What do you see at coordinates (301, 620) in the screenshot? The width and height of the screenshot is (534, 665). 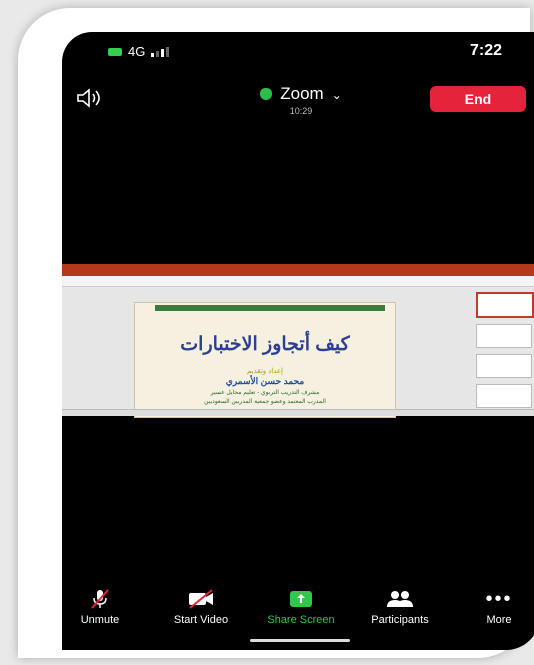 I see `share-screen-label: Share Screen` at bounding box center [301, 620].